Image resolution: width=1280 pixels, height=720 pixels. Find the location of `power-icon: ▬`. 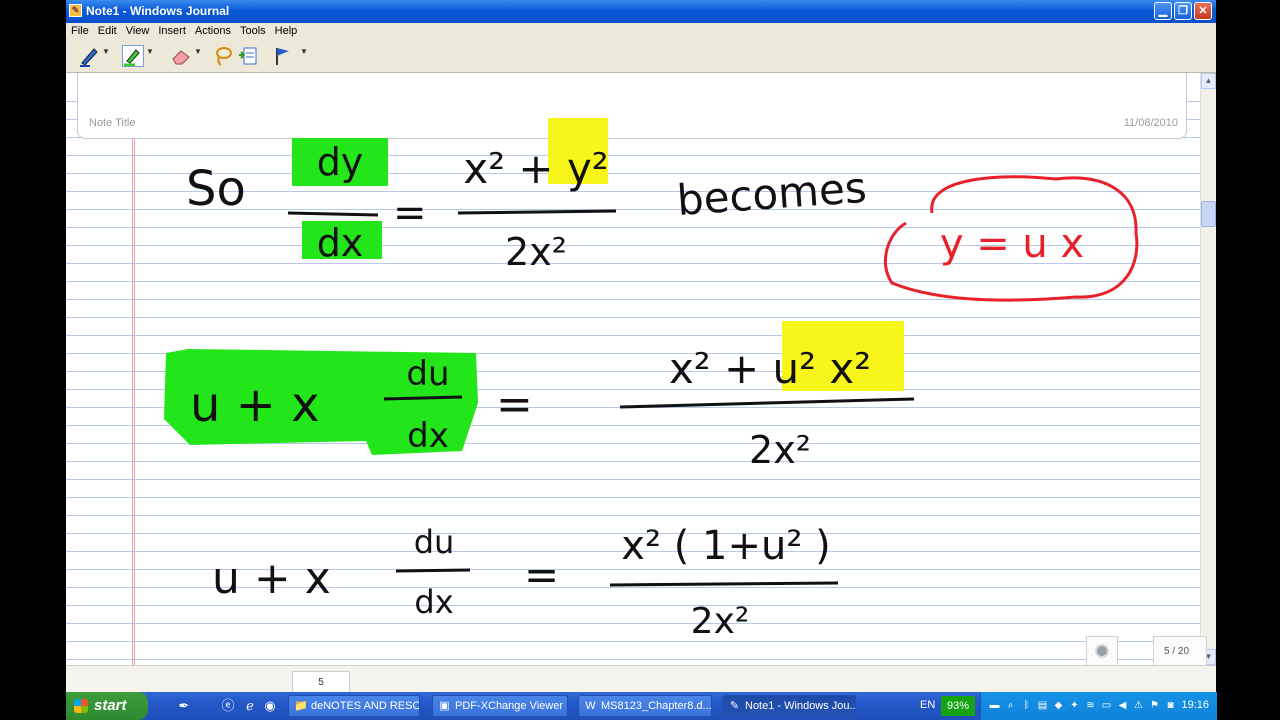

power-icon: ▬ is located at coordinates (994, 705).